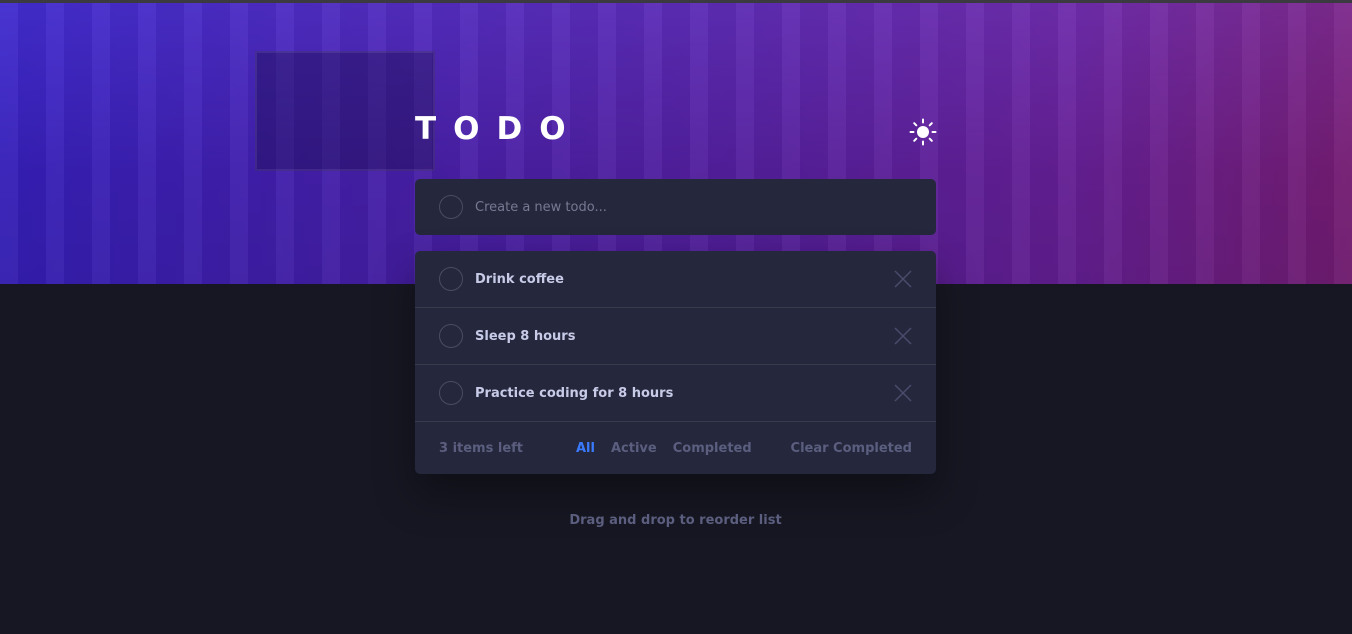 The width and height of the screenshot is (1352, 634). What do you see at coordinates (499, 129) in the screenshot?
I see `app-title: TODO` at bounding box center [499, 129].